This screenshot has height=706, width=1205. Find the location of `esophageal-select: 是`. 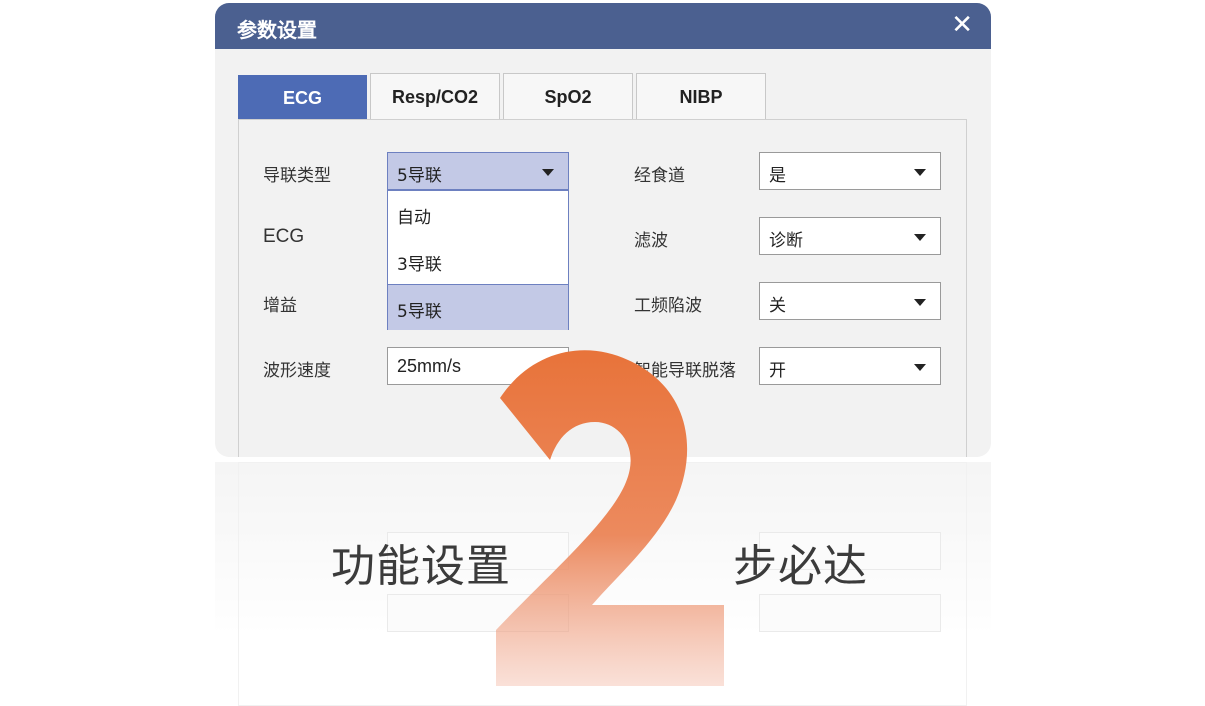

esophageal-select: 是 is located at coordinates (850, 171).